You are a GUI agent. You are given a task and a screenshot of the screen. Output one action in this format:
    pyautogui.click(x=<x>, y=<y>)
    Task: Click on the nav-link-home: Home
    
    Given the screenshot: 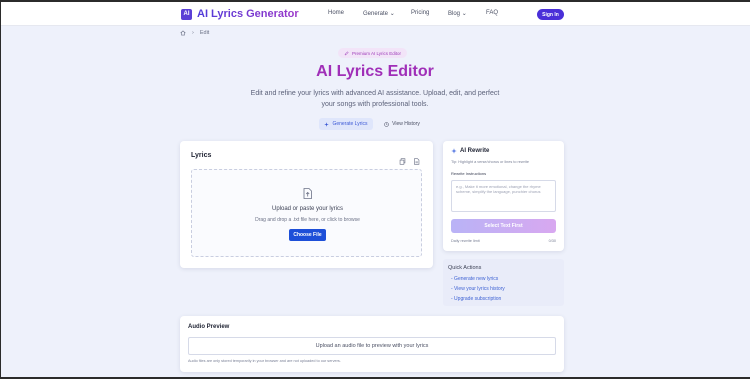 What is the action you would take?
    pyautogui.click(x=336, y=13)
    